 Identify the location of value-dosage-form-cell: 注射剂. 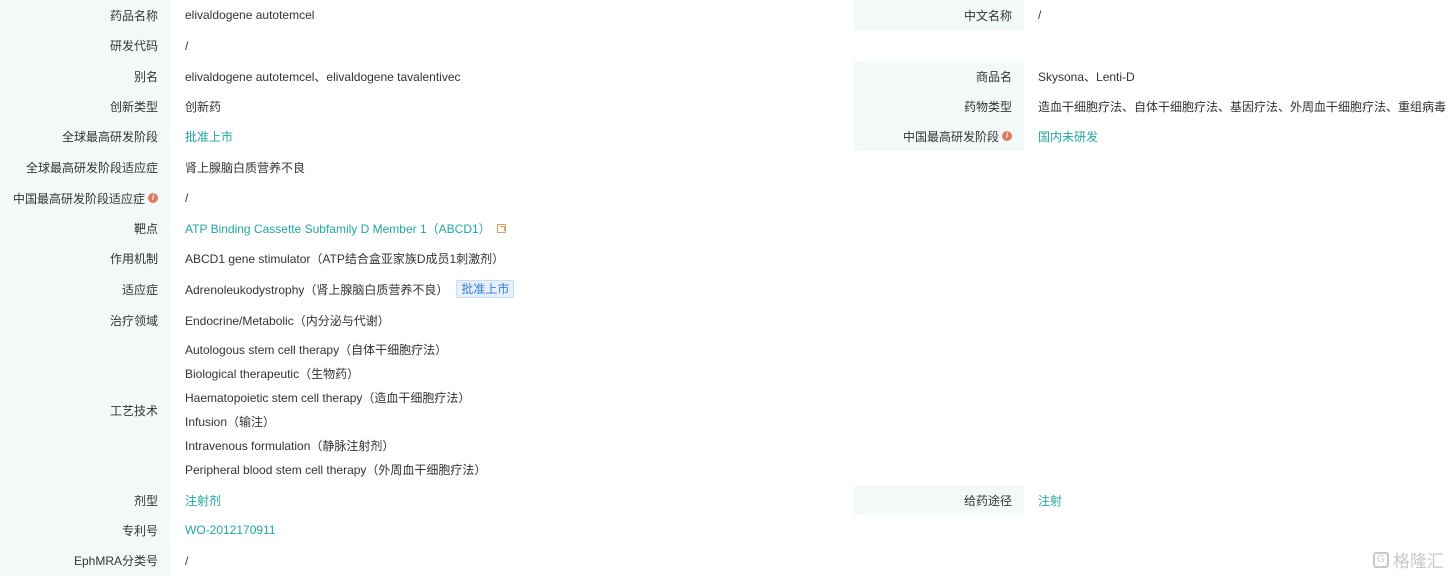
(508, 500).